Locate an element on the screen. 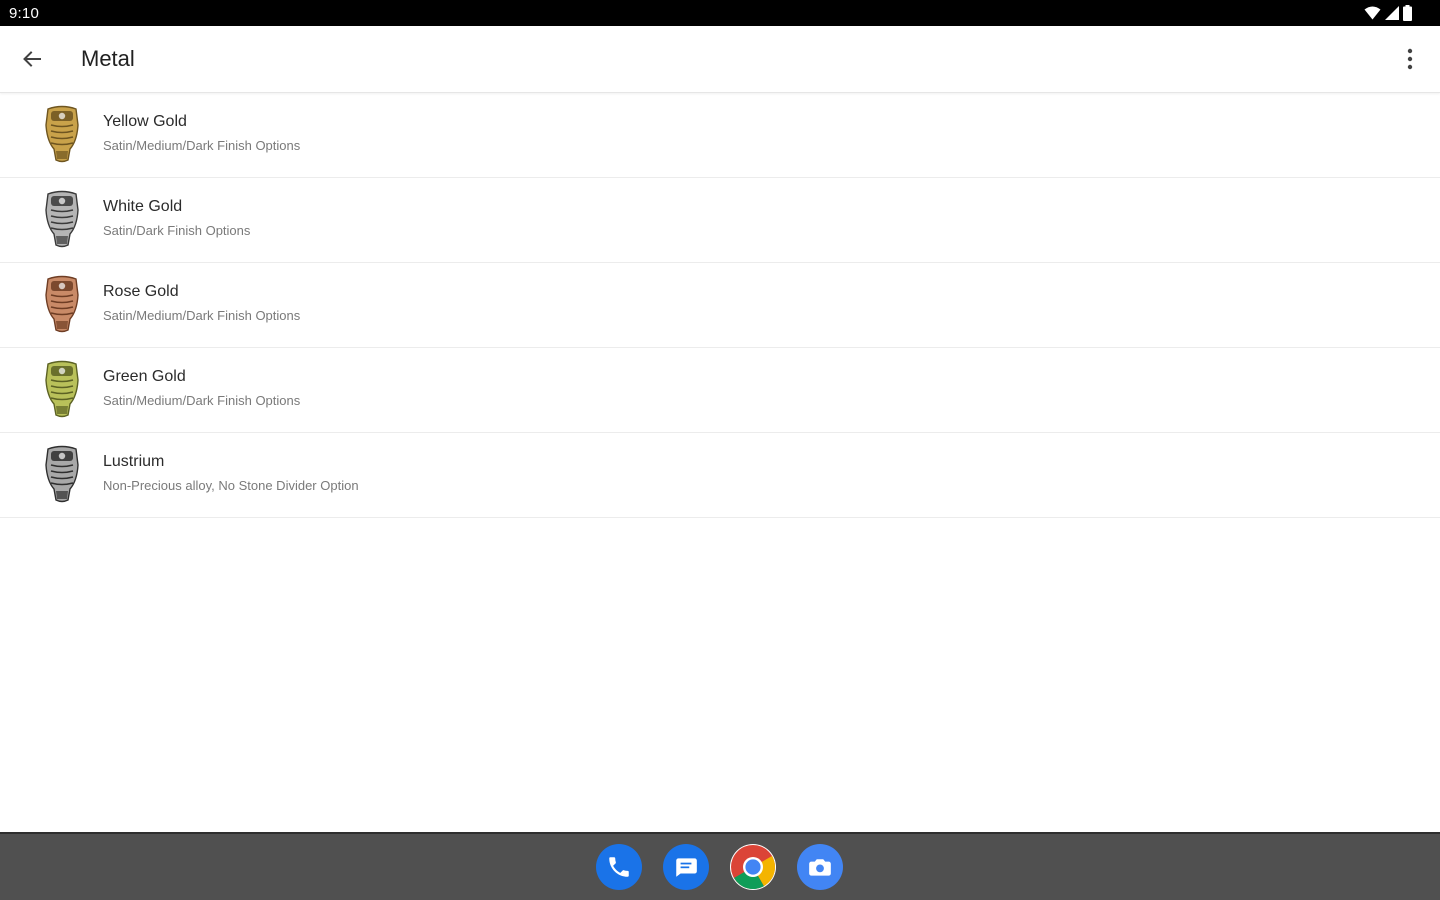 This screenshot has width=1440, height=900. app-bar: Metal is located at coordinates (720, 59).